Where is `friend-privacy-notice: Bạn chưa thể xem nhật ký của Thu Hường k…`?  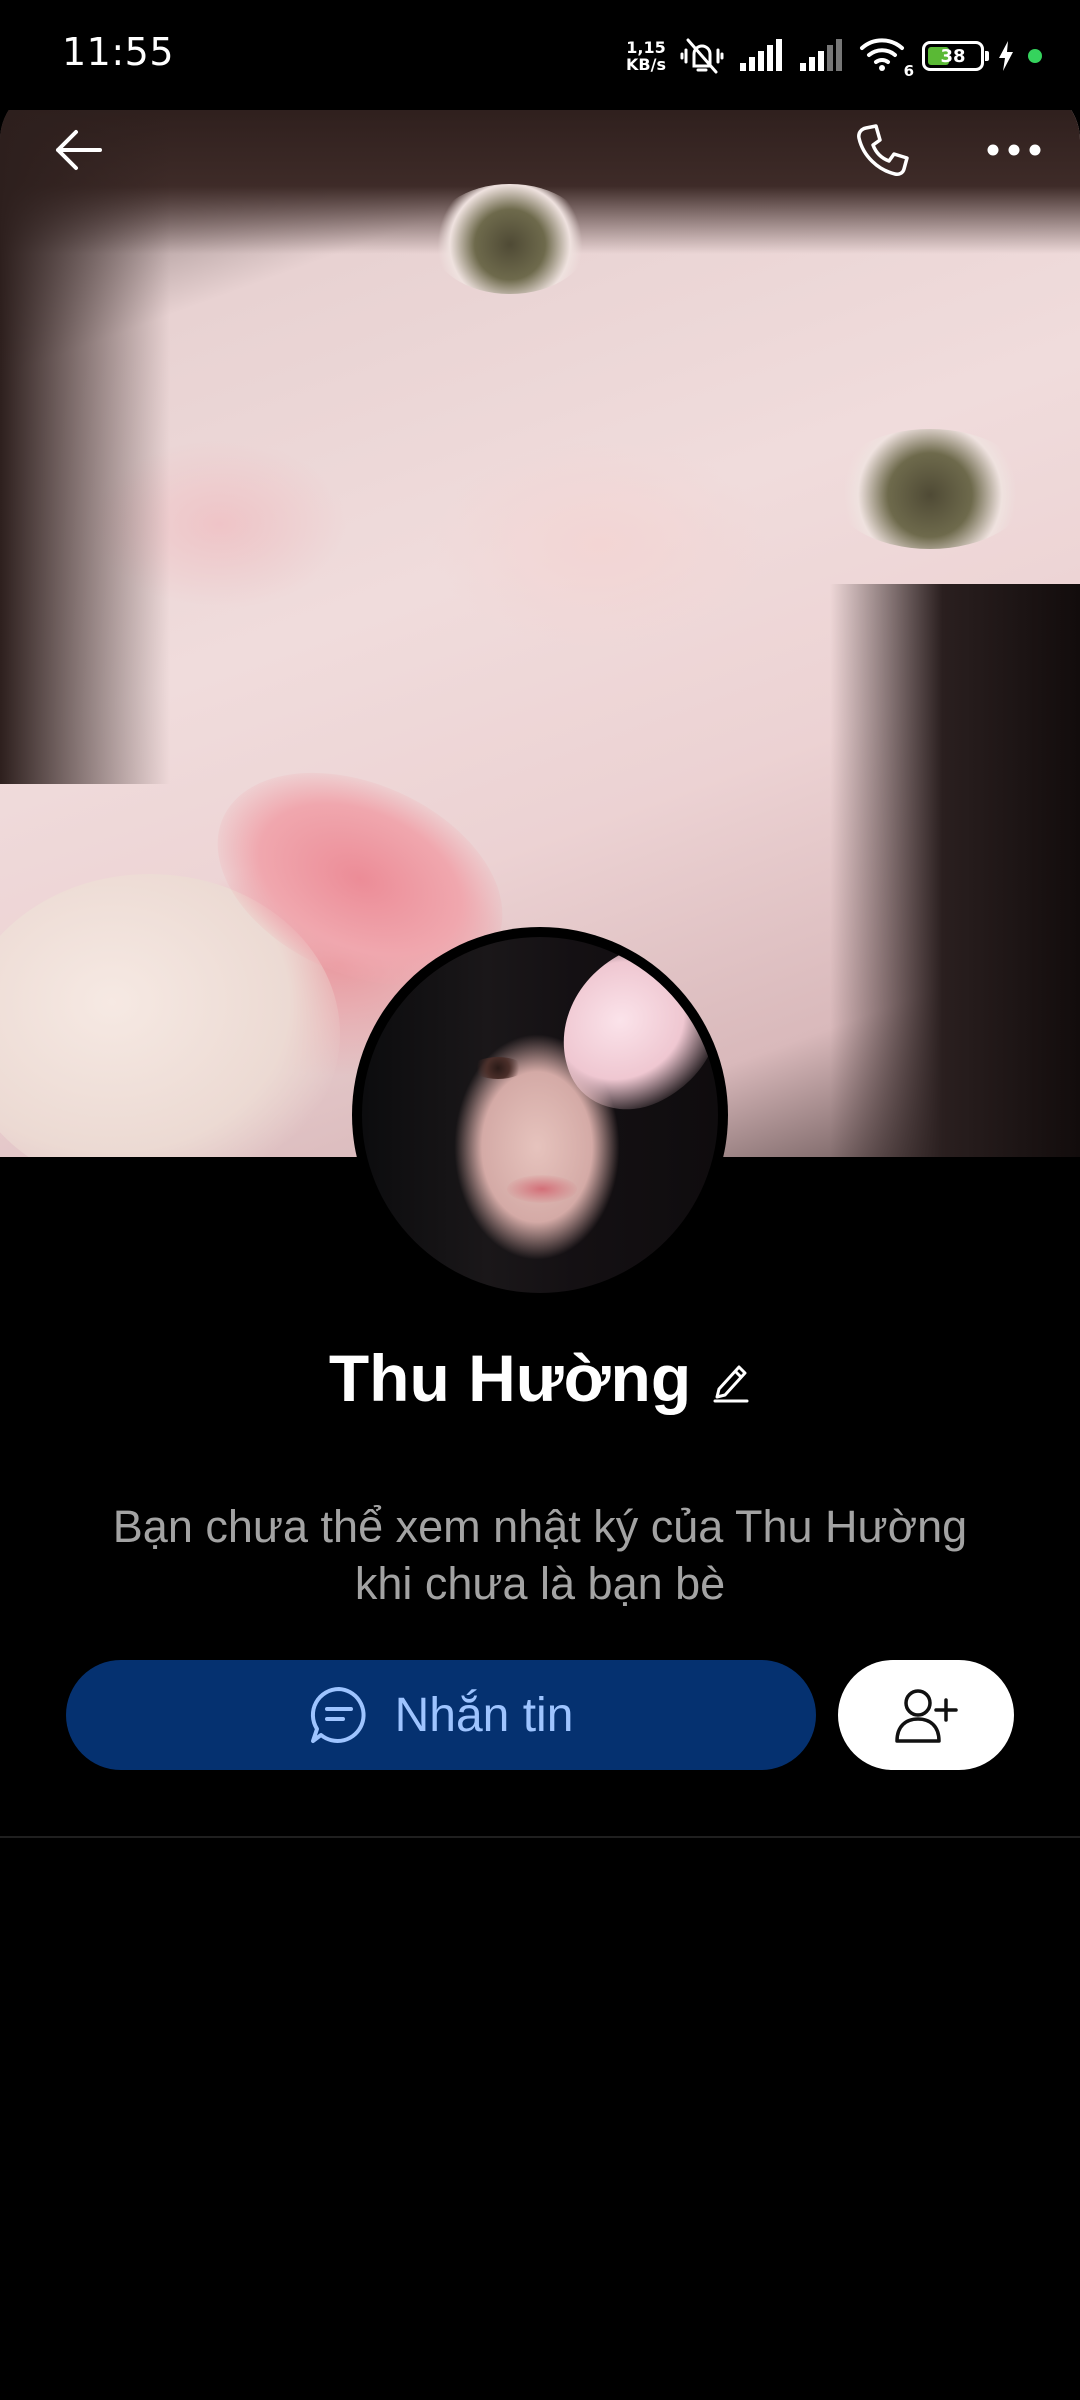 friend-privacy-notice: Bạn chưa thể xem nhật ký của Thu Hường k… is located at coordinates (540, 1555).